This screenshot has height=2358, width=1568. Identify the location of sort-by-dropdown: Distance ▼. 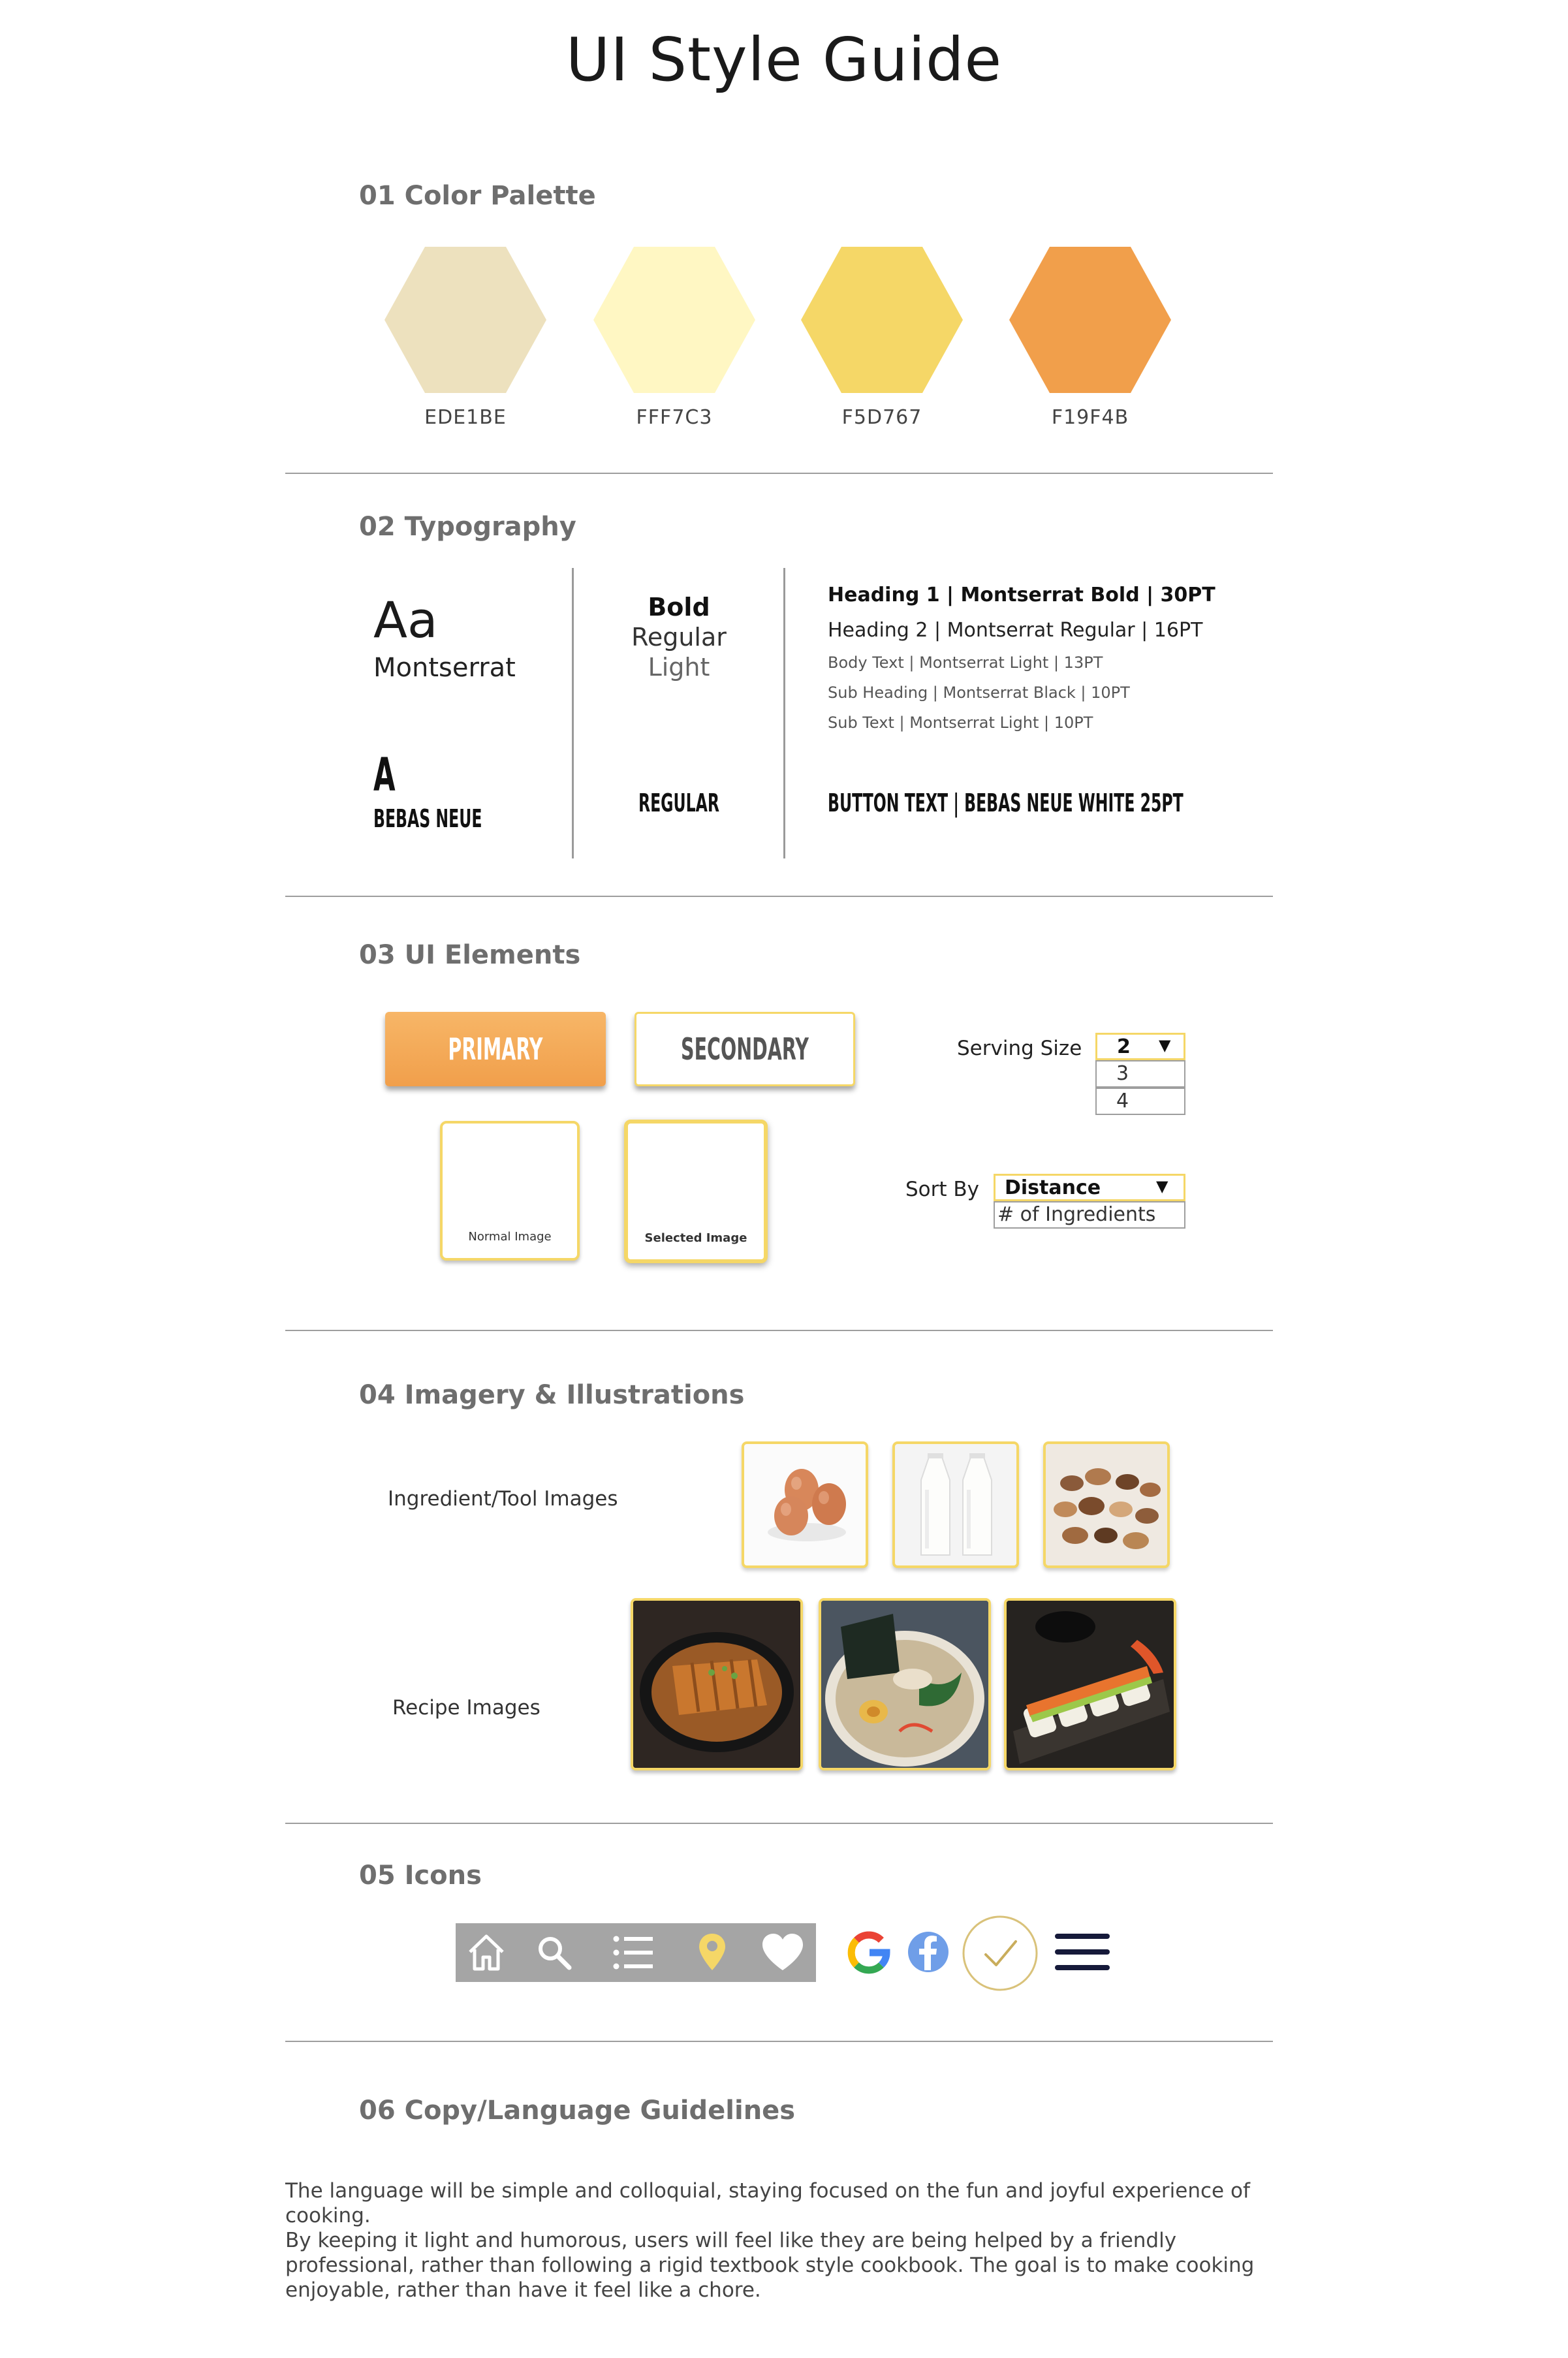
(1089, 1187).